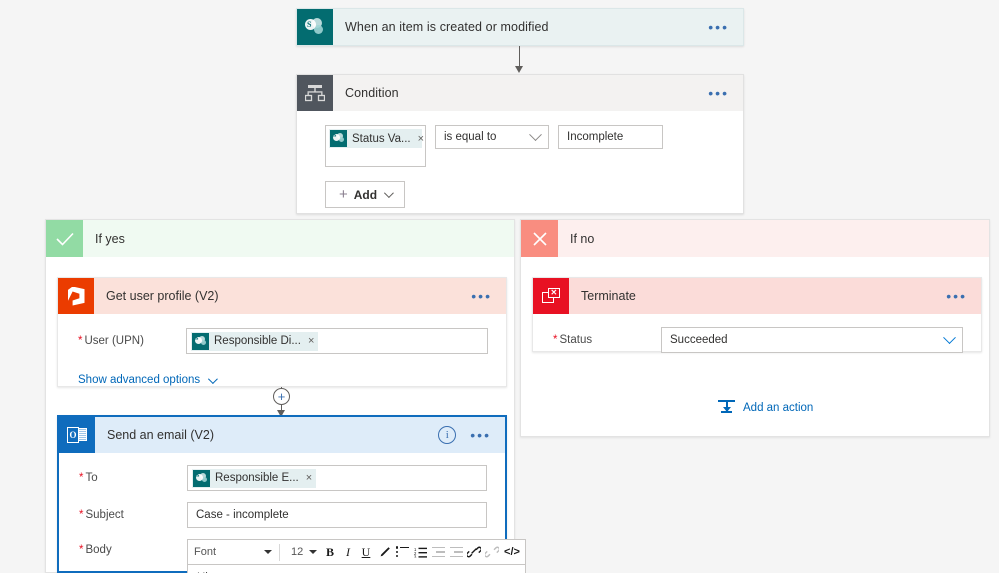 The height and width of the screenshot is (573, 999). What do you see at coordinates (402, 552) in the screenshot?
I see `bullet-list-icon` at bounding box center [402, 552].